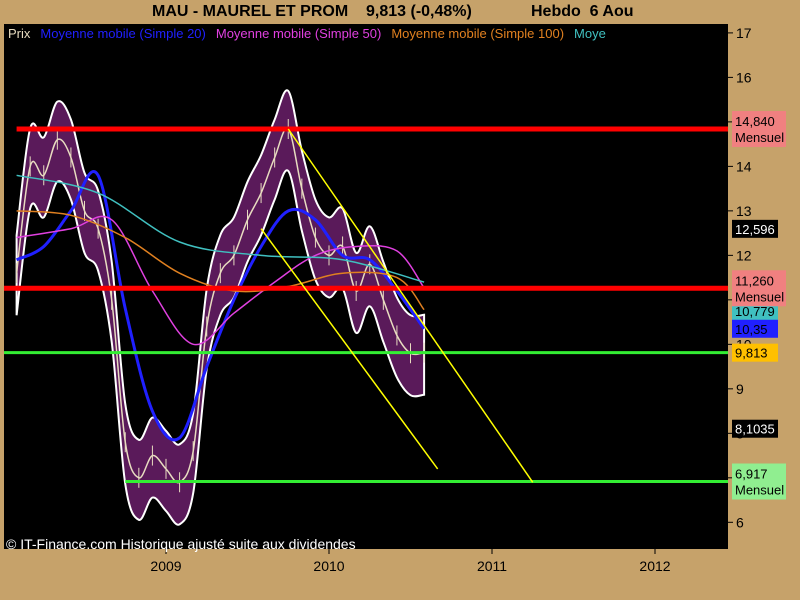 Image resolution: width=800 pixels, height=600 pixels. I want to click on value-label: 10,35, so click(751, 329).